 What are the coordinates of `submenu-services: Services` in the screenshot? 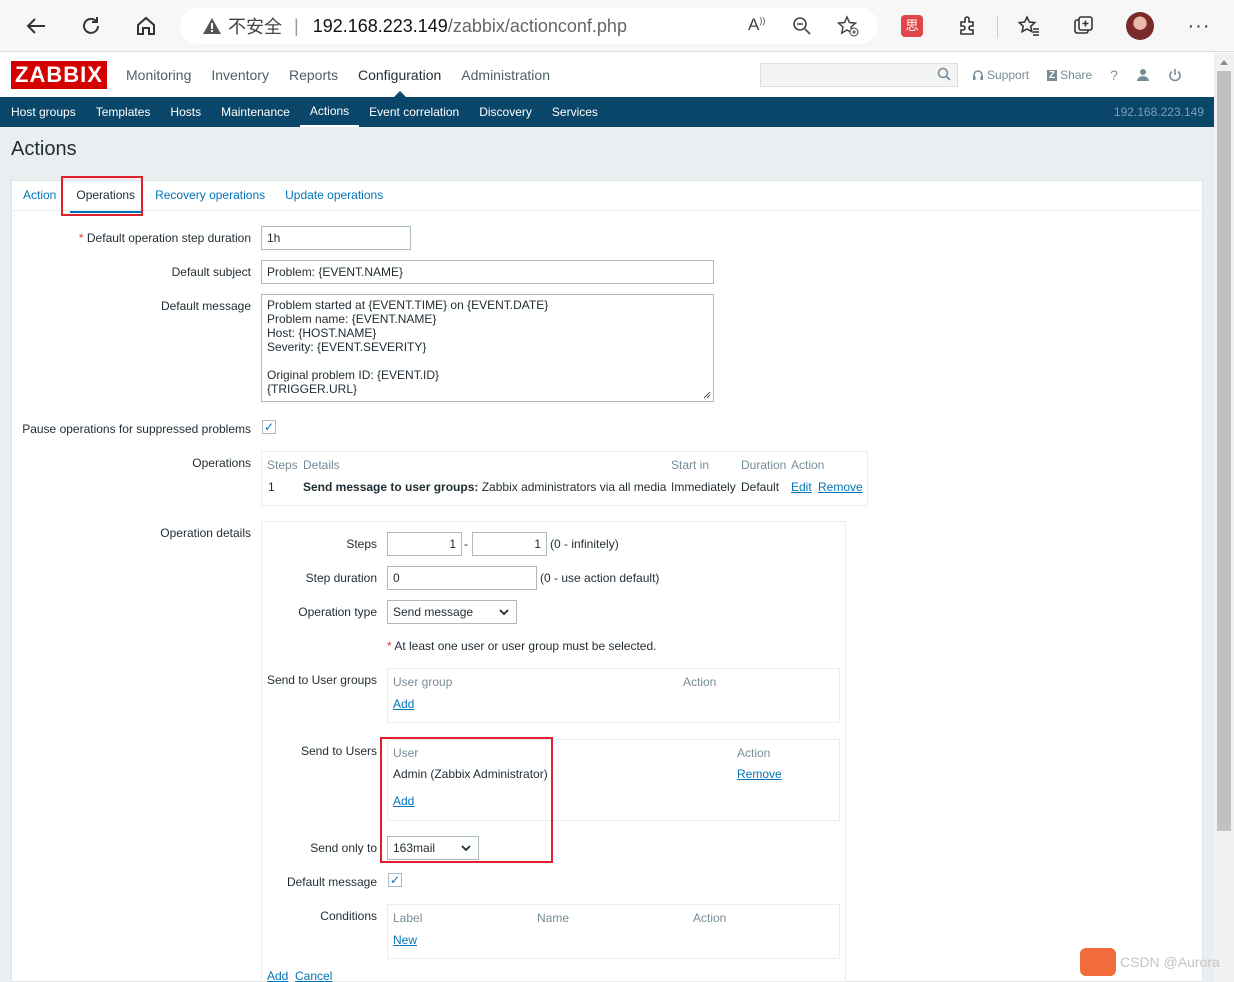 It's located at (575, 112).